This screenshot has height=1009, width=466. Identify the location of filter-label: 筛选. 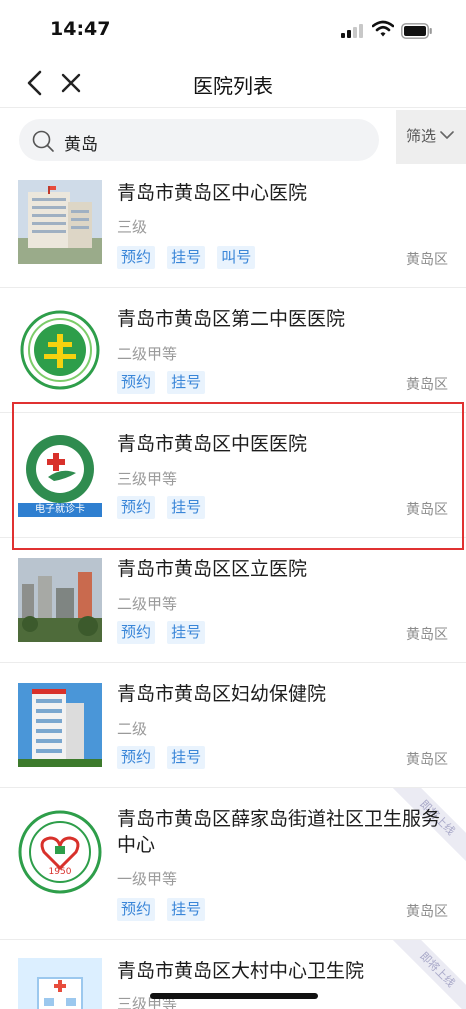
(421, 136).